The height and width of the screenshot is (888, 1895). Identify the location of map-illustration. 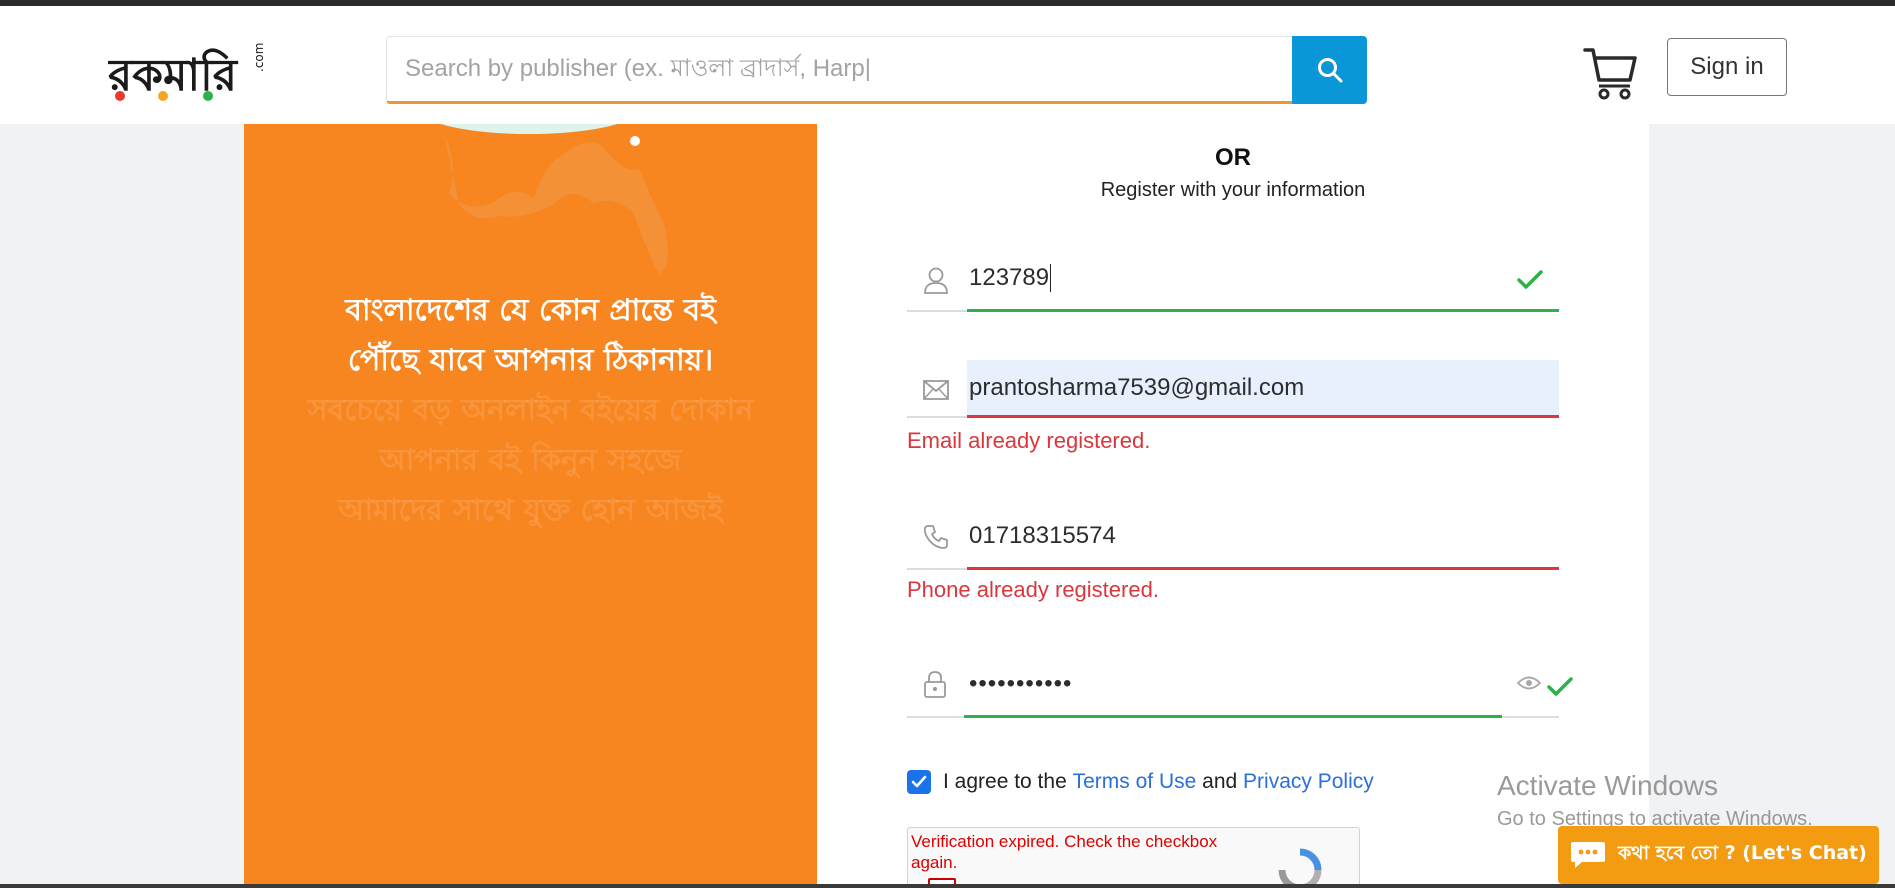
(554, 199).